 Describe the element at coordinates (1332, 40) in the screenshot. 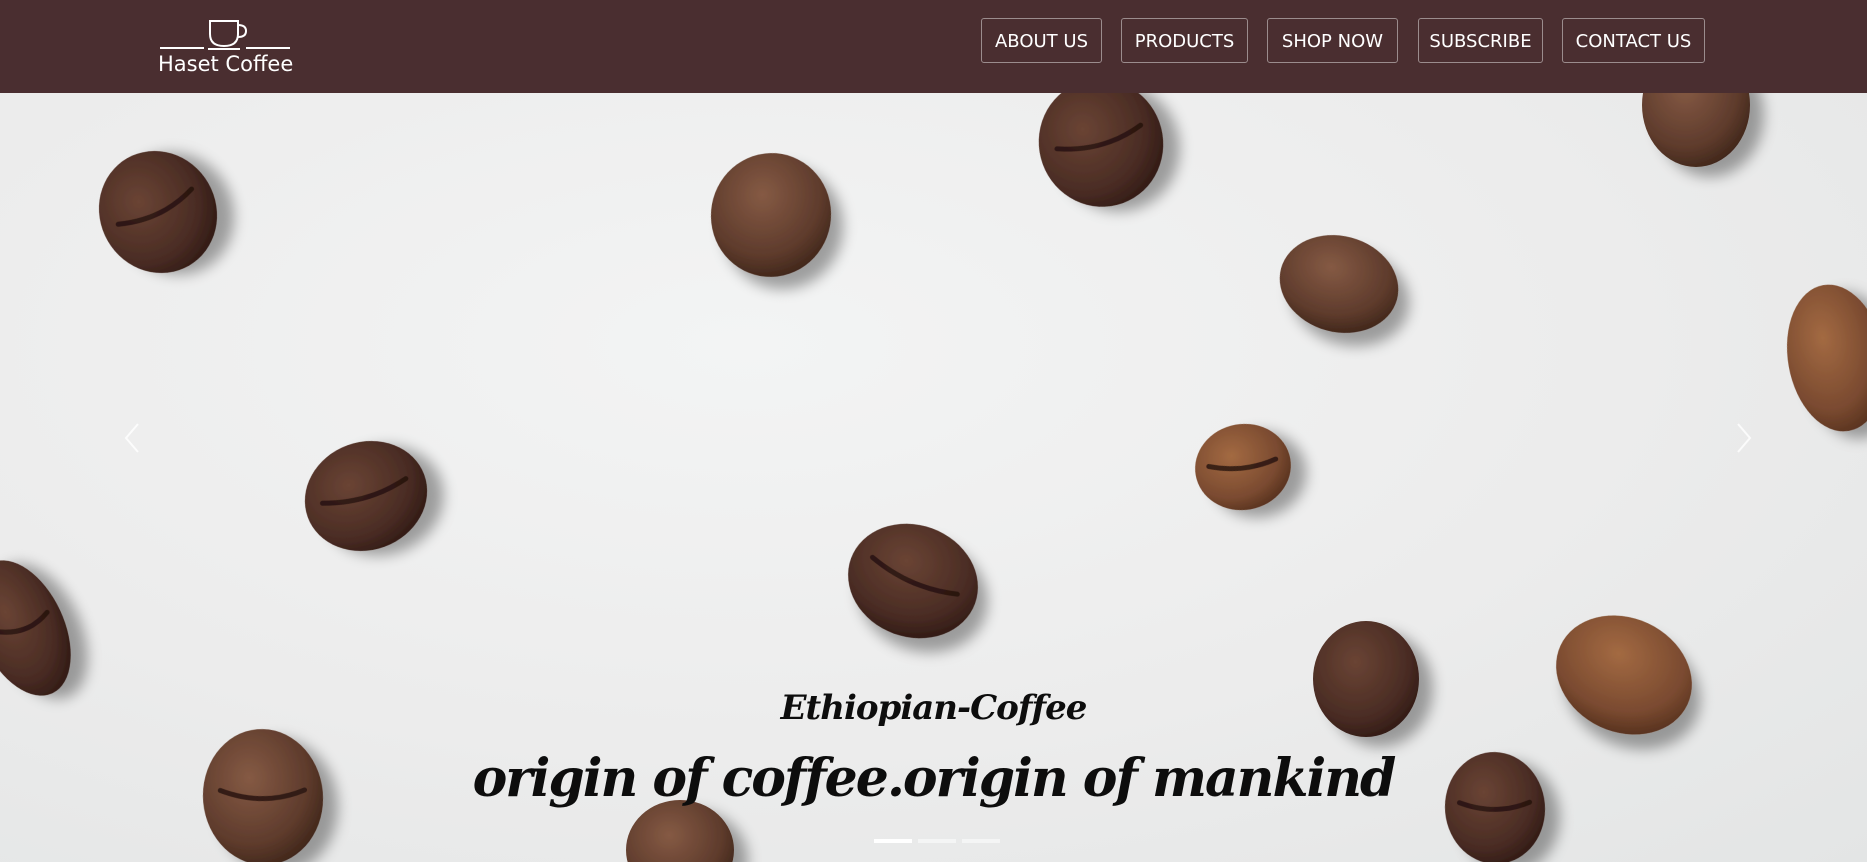

I see `nav-shop-now-button: SHOP NOW` at that location.